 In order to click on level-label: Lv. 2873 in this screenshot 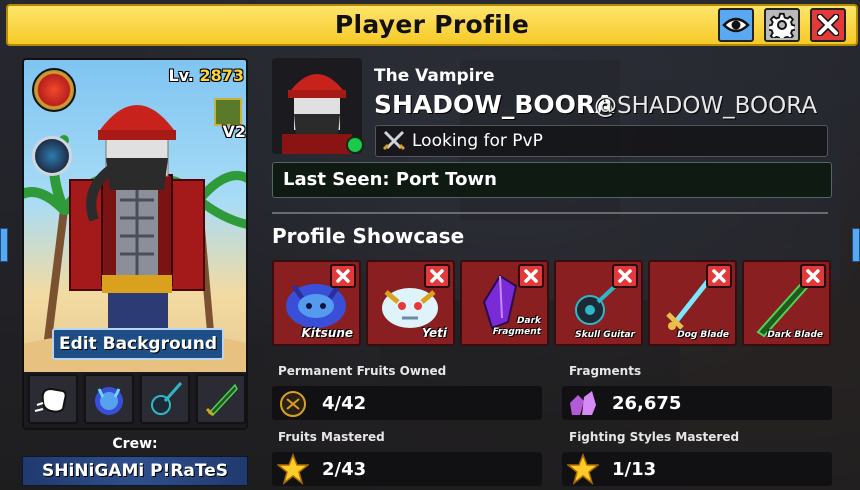, I will do `click(206, 75)`.